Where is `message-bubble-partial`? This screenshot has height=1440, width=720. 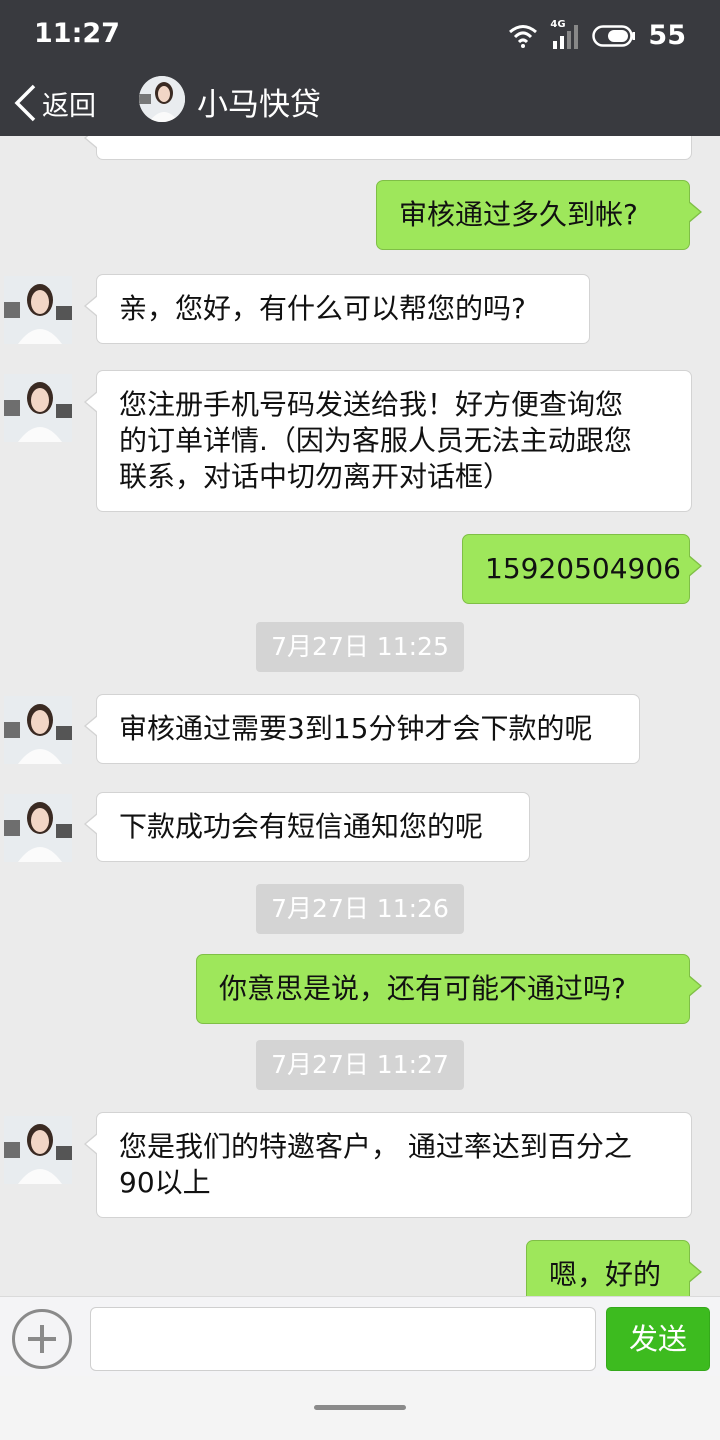
message-bubble-partial is located at coordinates (388, 148).